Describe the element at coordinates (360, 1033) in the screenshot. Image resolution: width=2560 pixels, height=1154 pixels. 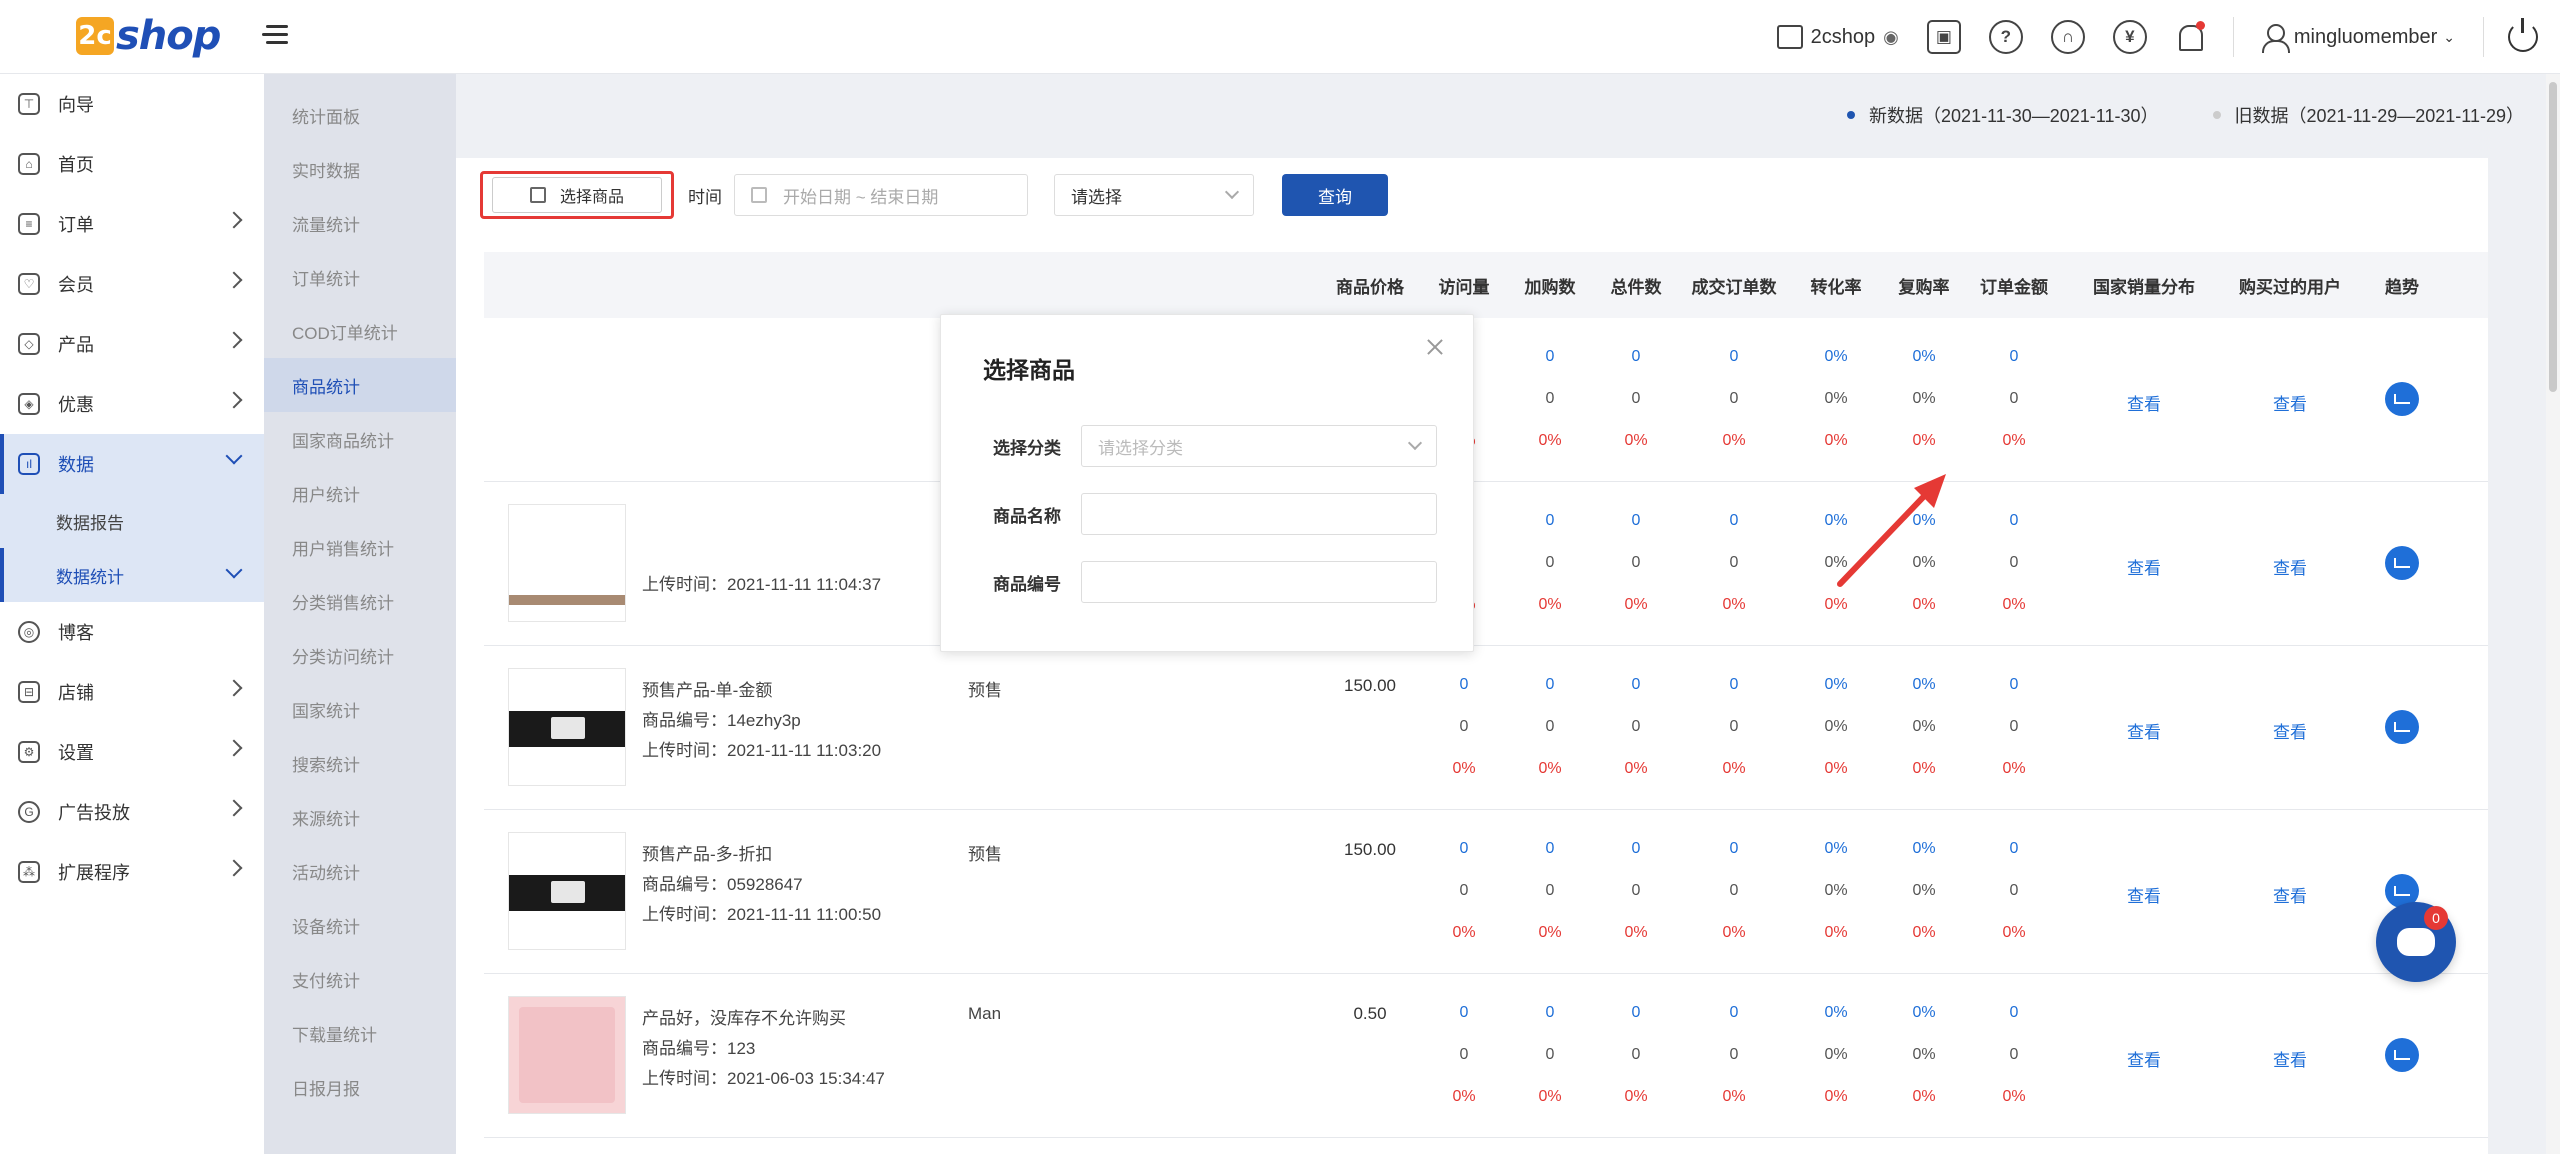
I see `subnav-item: 下载量统计` at that location.